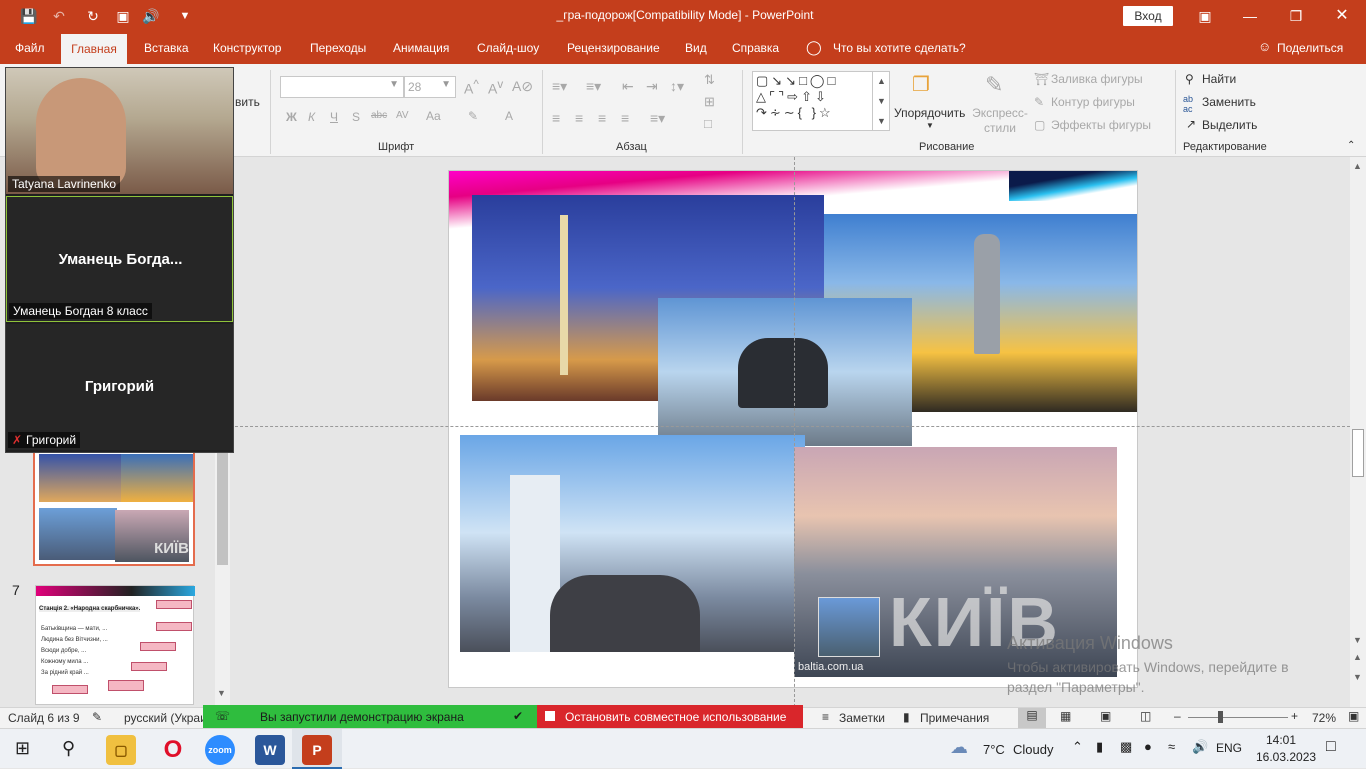 Image resolution: width=1366 pixels, height=769 pixels. Describe the element at coordinates (1357, 166) in the screenshot. I see `chevron-up-icon: ▲` at that location.